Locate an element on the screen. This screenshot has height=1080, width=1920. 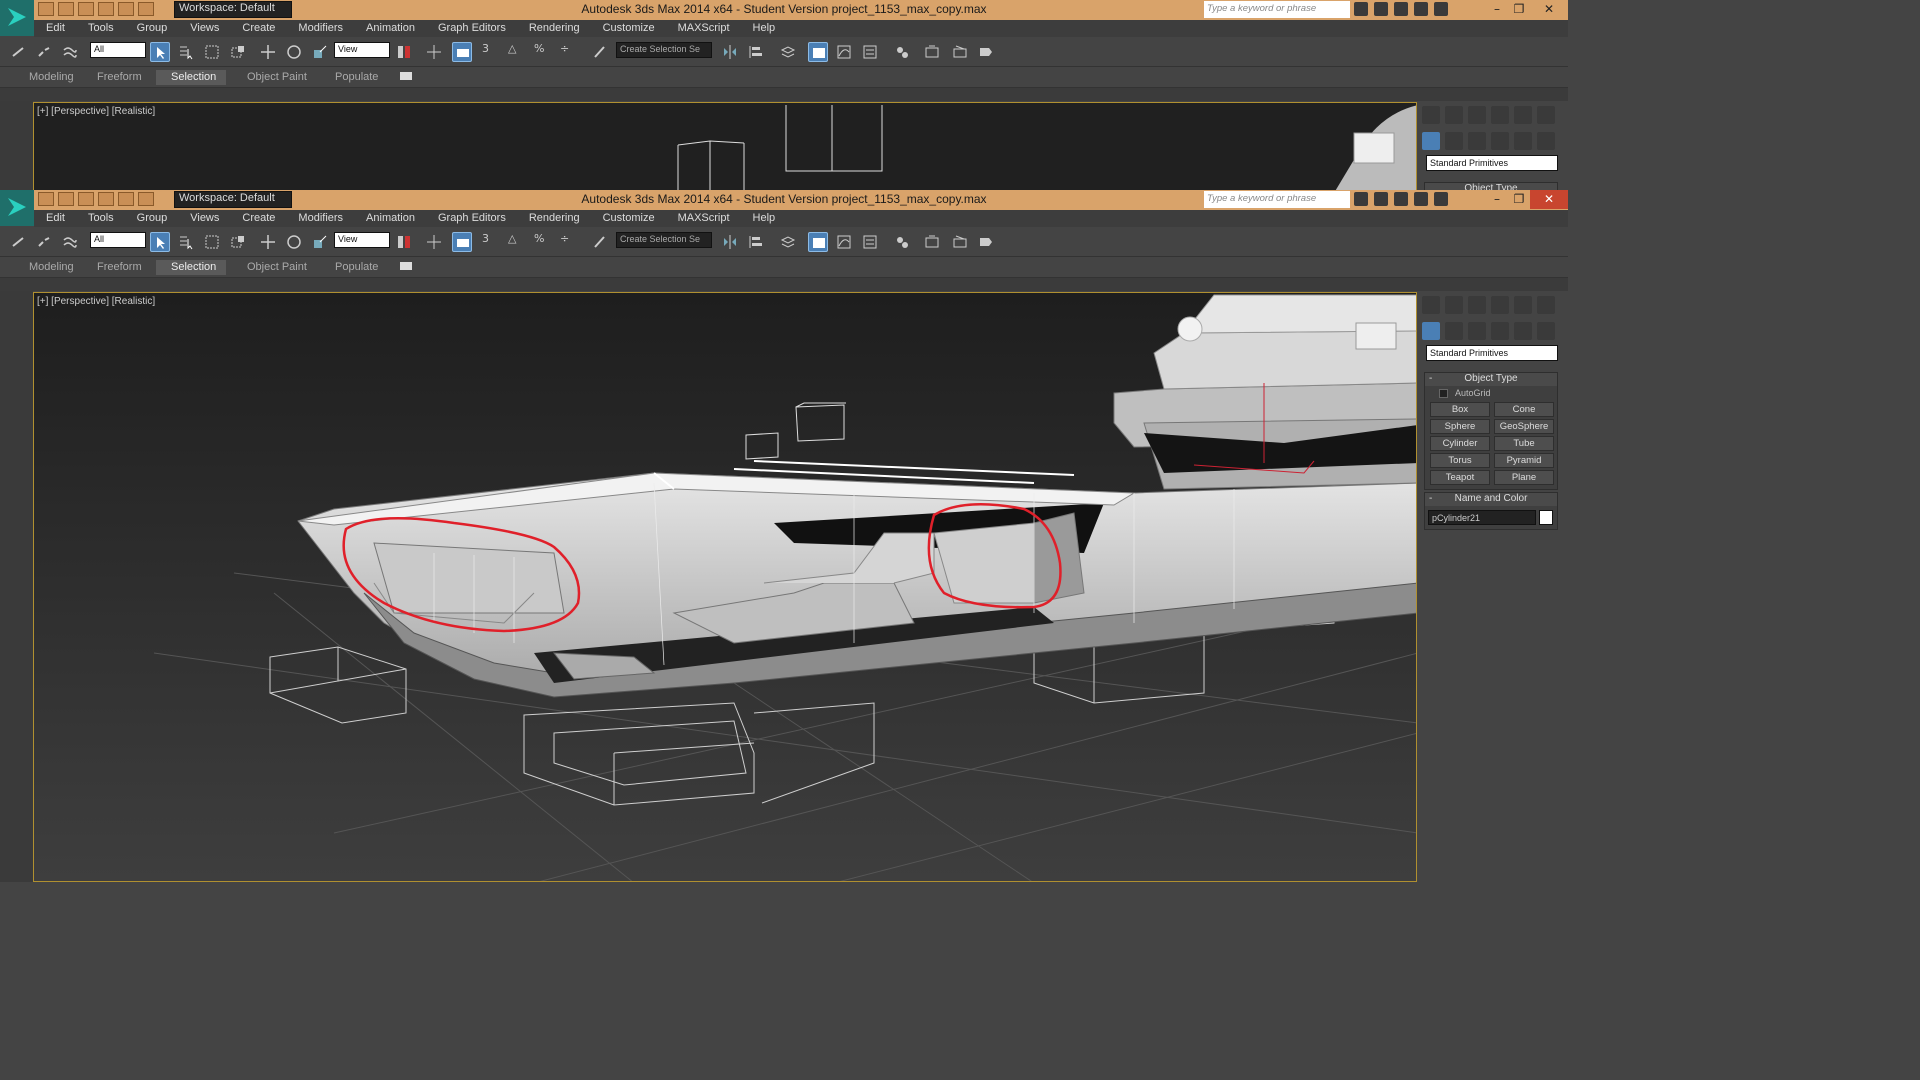
name-and-color-header: - Name and Color is located at coordinates (1491, 499).